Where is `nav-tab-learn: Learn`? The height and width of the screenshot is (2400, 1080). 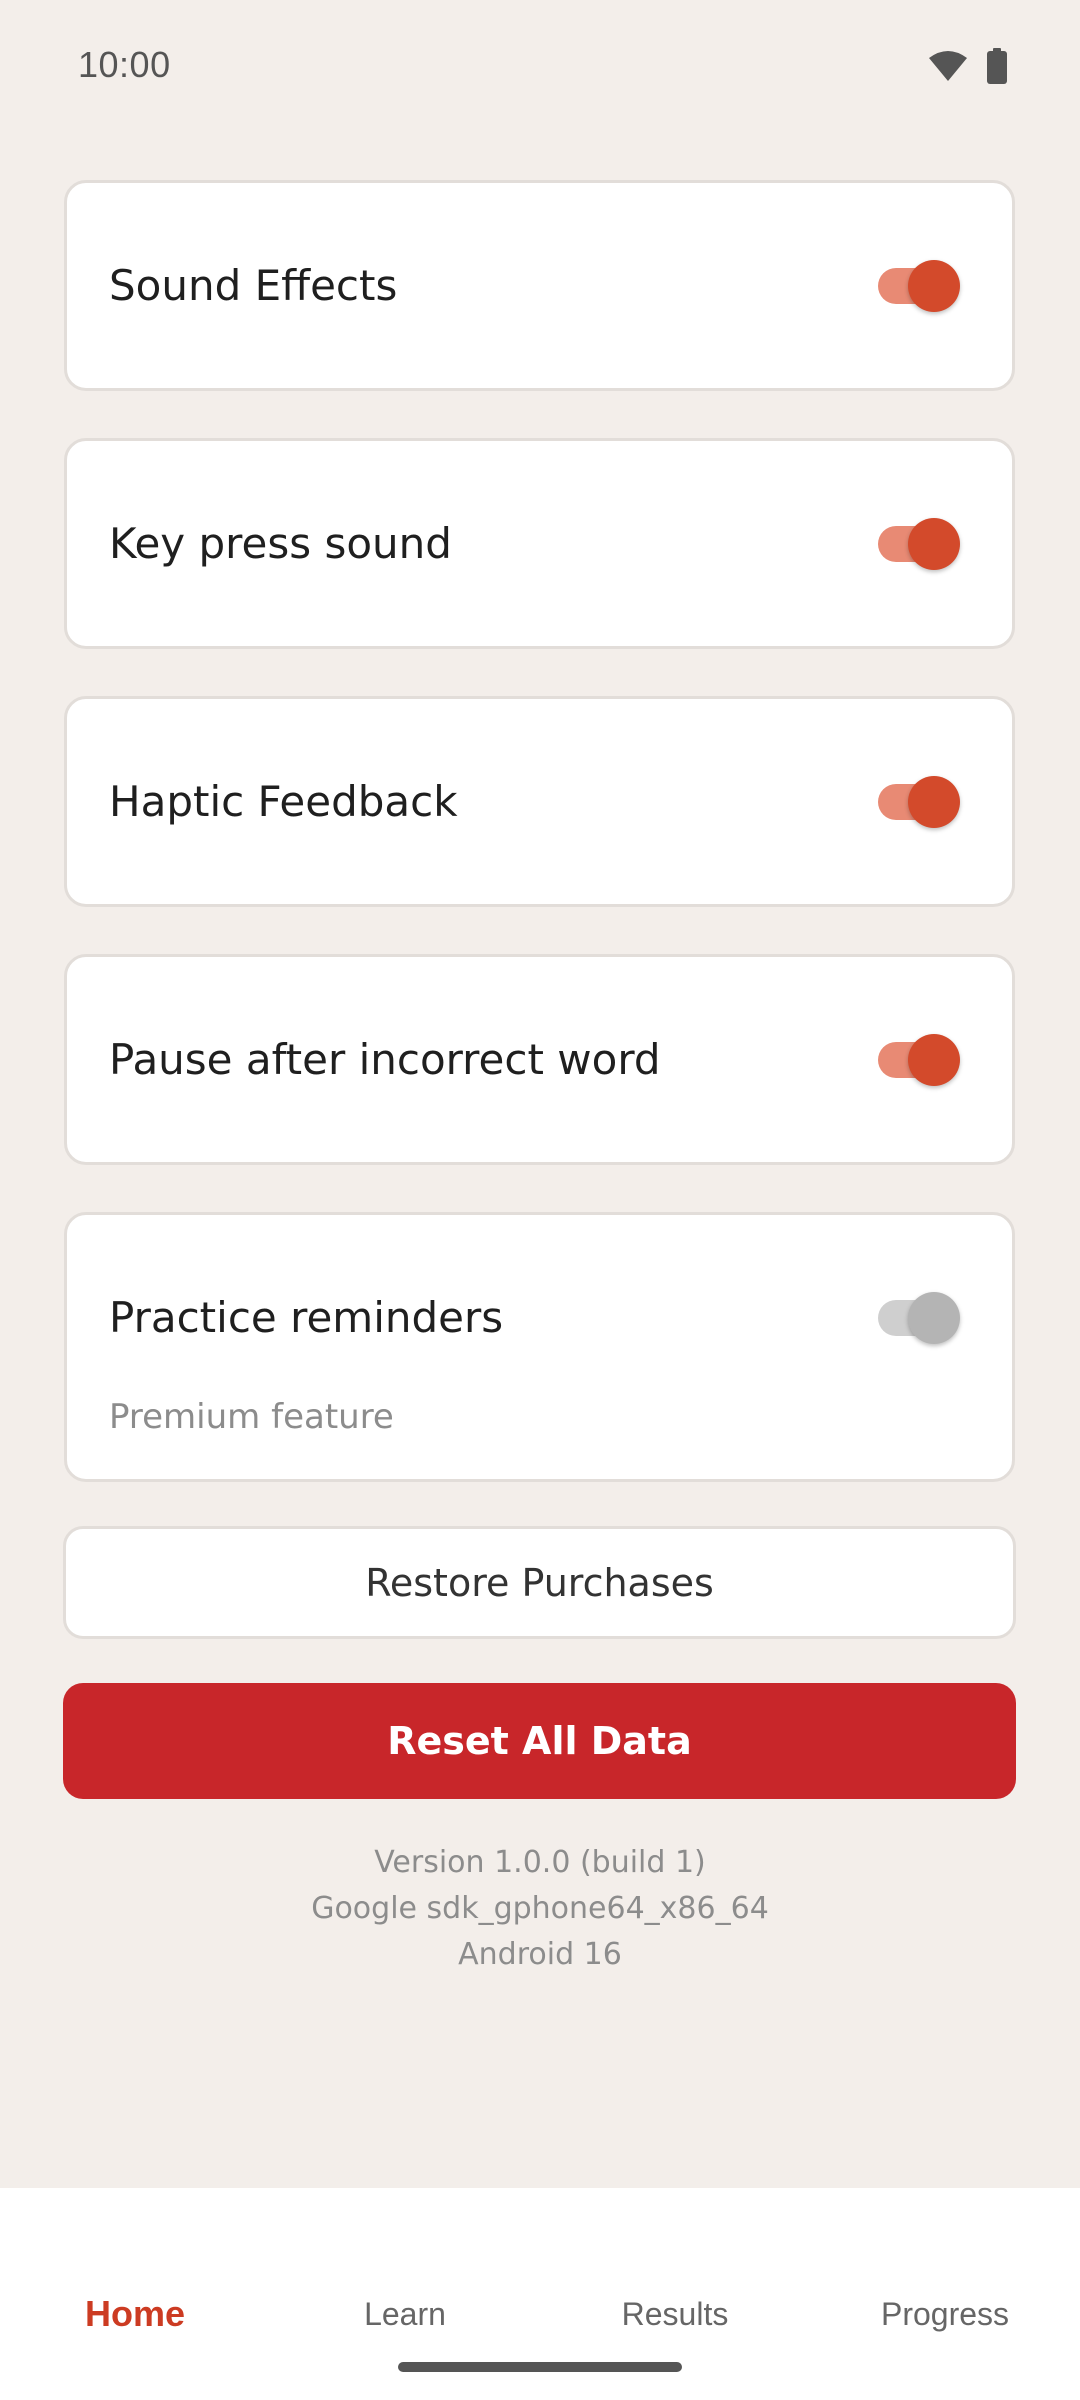 nav-tab-learn: Learn is located at coordinates (405, 2314).